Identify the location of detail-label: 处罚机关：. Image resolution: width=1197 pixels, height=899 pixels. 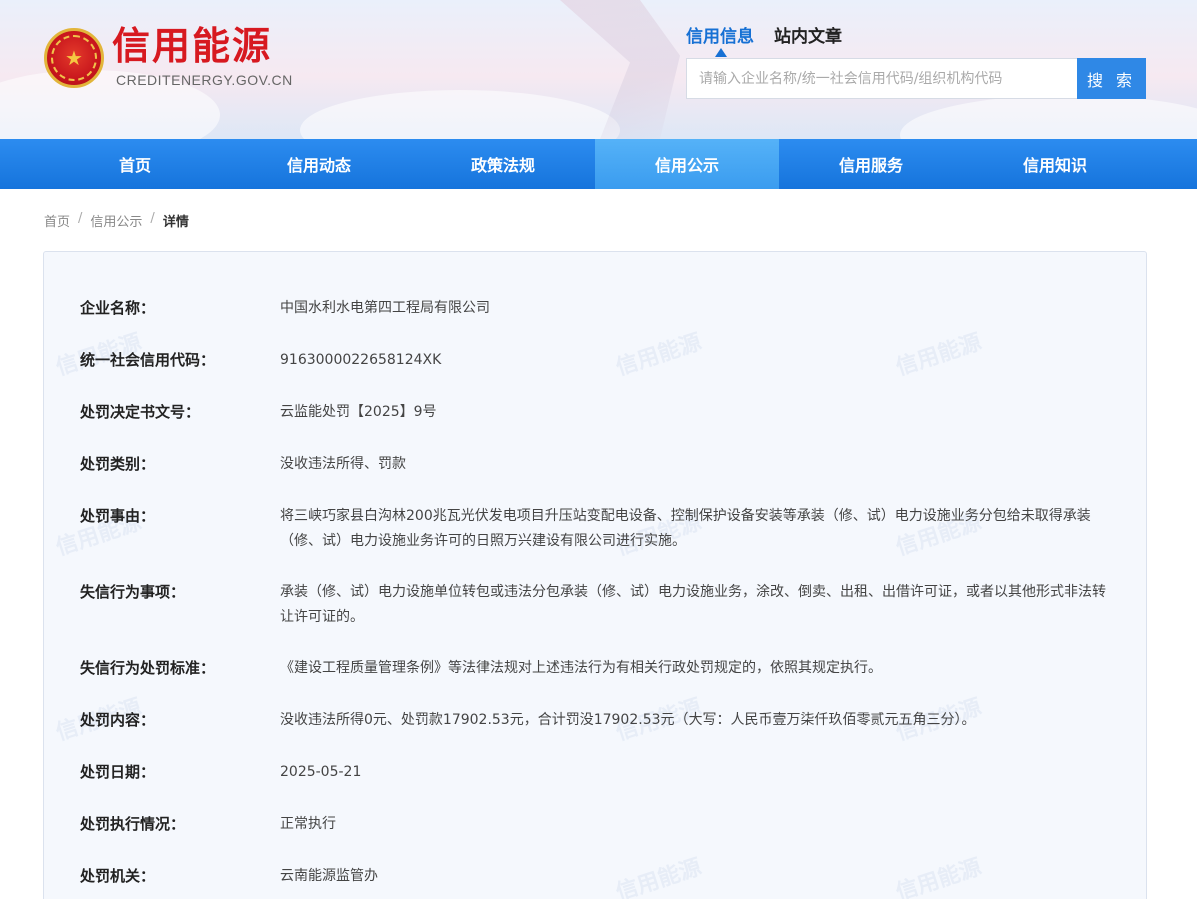
(118, 876).